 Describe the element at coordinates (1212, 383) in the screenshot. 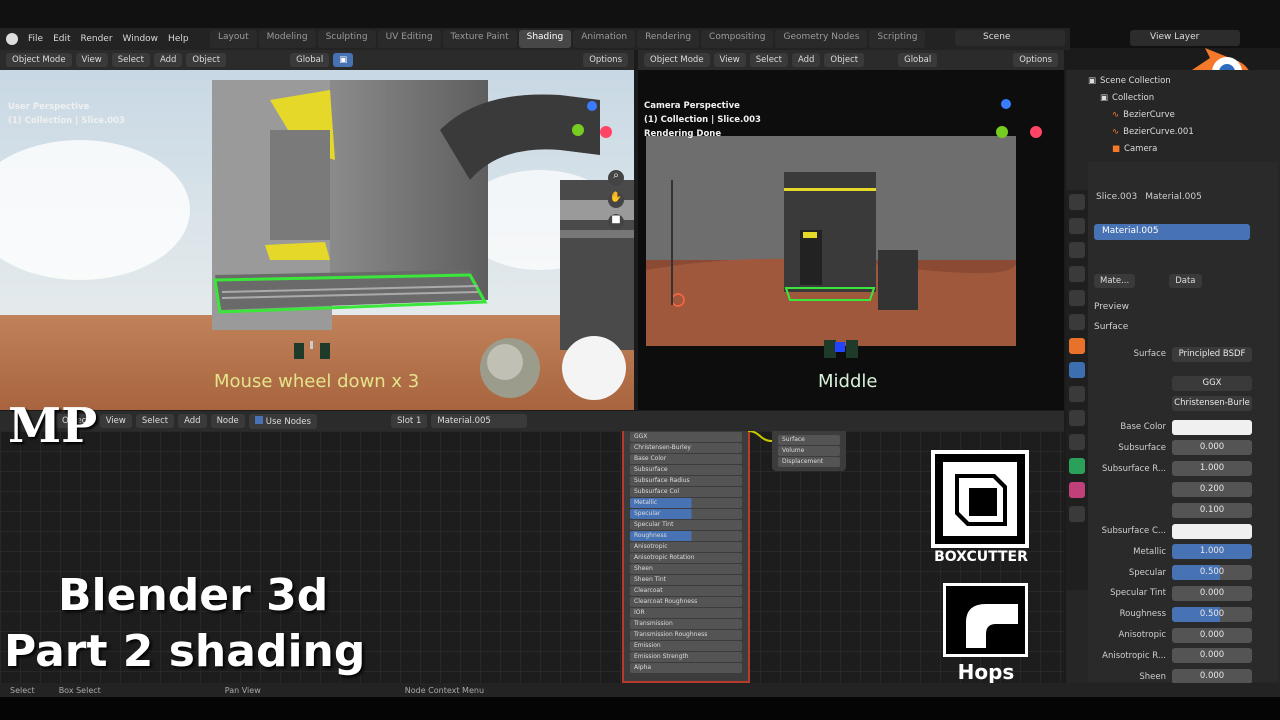

I see `distribution-dropdown: GGX` at that location.